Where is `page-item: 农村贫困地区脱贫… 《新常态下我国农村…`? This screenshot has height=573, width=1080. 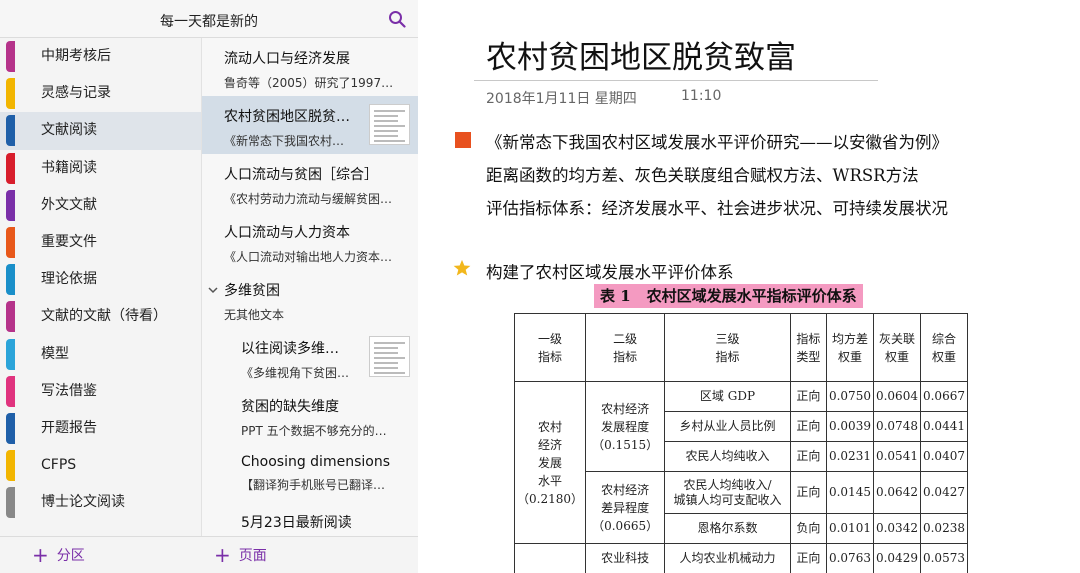
page-item: 农村贫困地区脱贫… 《新常态下我国农村… is located at coordinates (310, 125).